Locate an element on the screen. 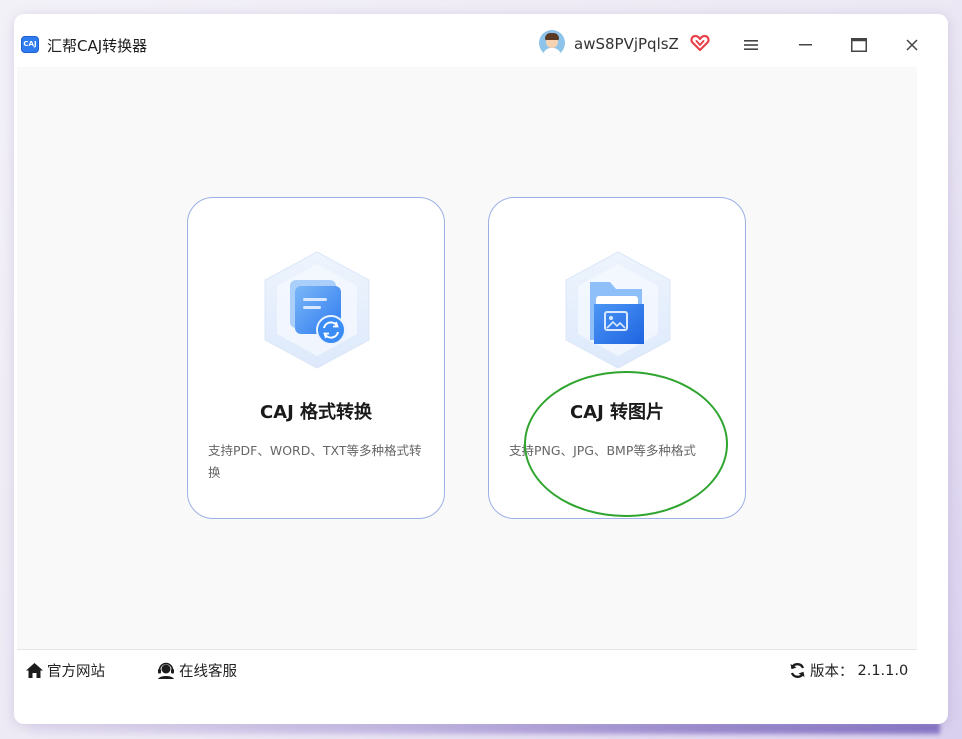  caj-format-convert-card: CAJ 格式转换 支持PDF、WORD、TXT等多种格式转换 is located at coordinates (316, 358).